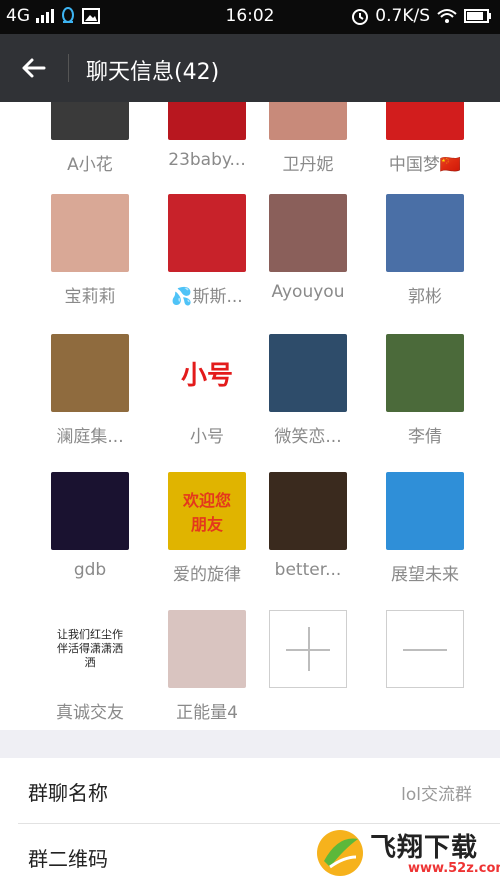 The image size is (500, 889). What do you see at coordinates (424, 848) in the screenshot?
I see `watermark-text: 飞翔下载` at bounding box center [424, 848].